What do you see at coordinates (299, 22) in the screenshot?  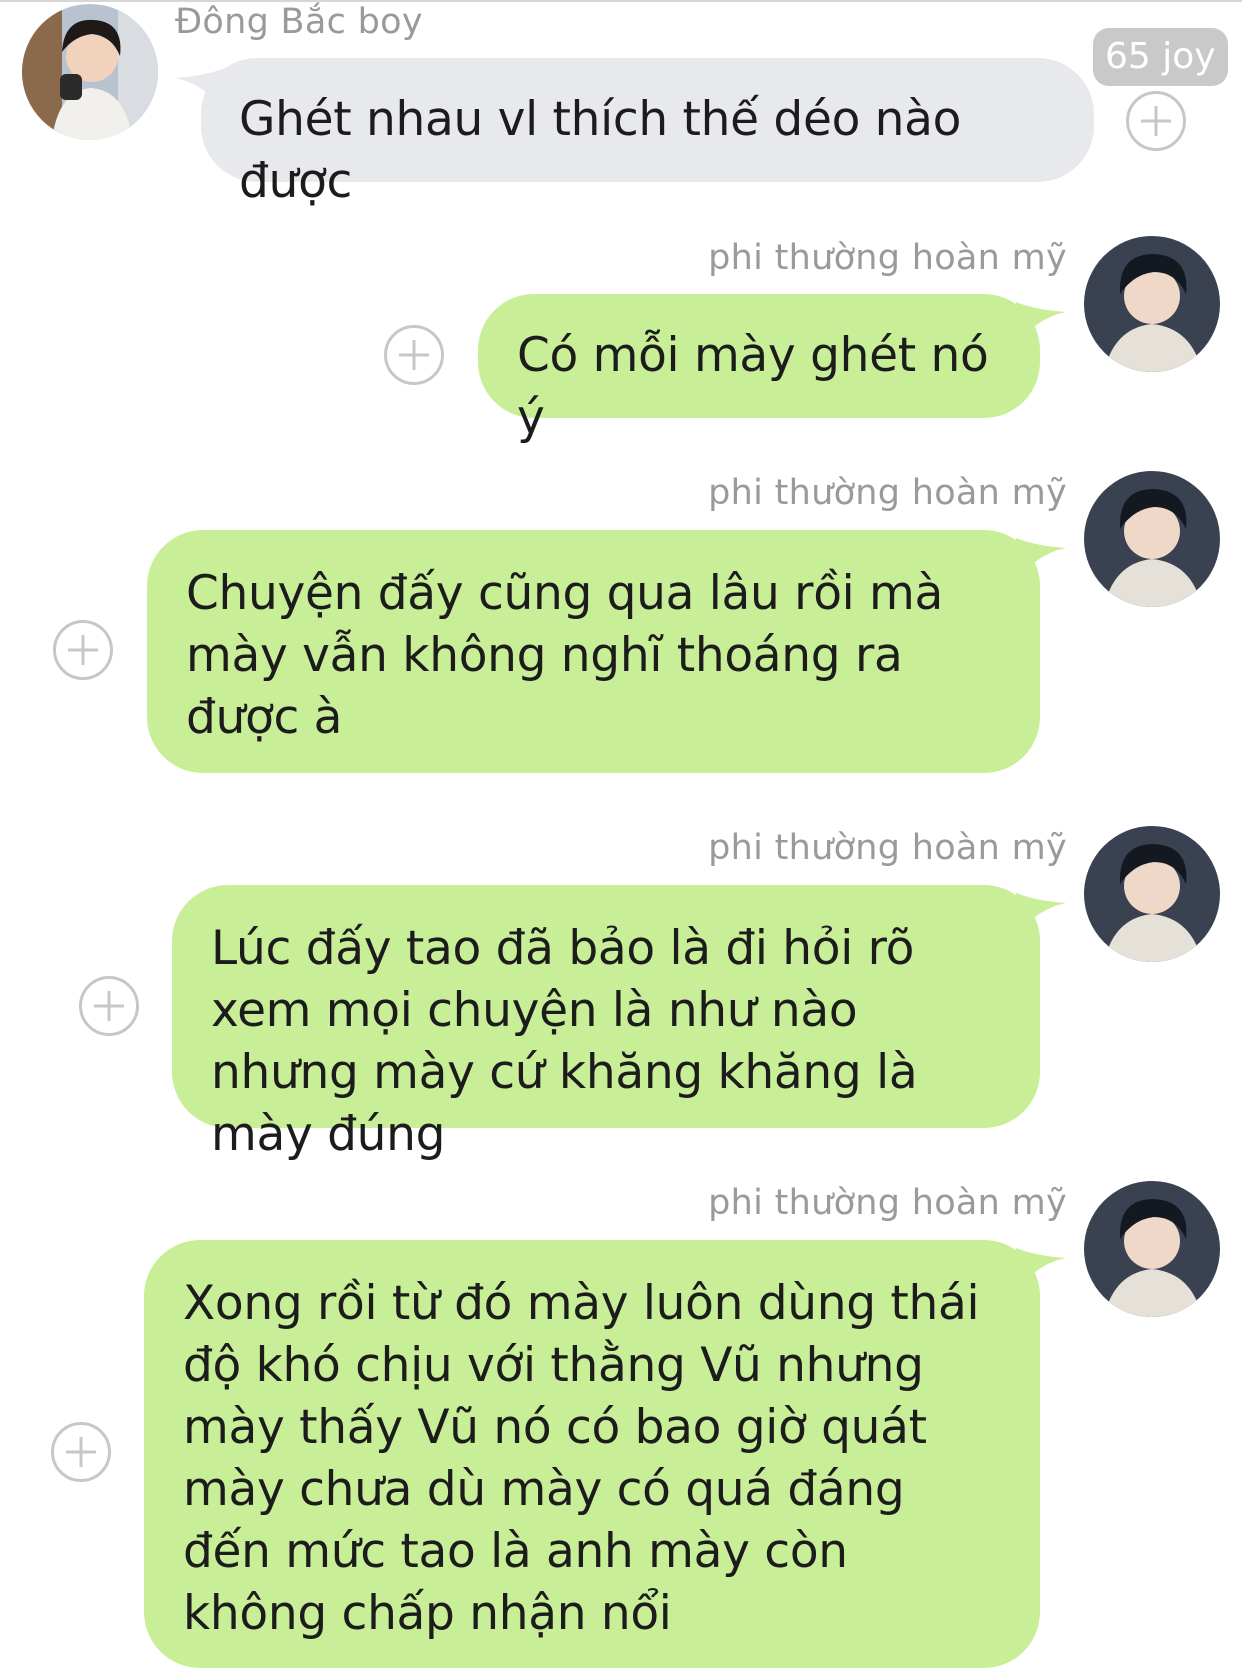 I see `sender-name: Đông Bắc boy` at bounding box center [299, 22].